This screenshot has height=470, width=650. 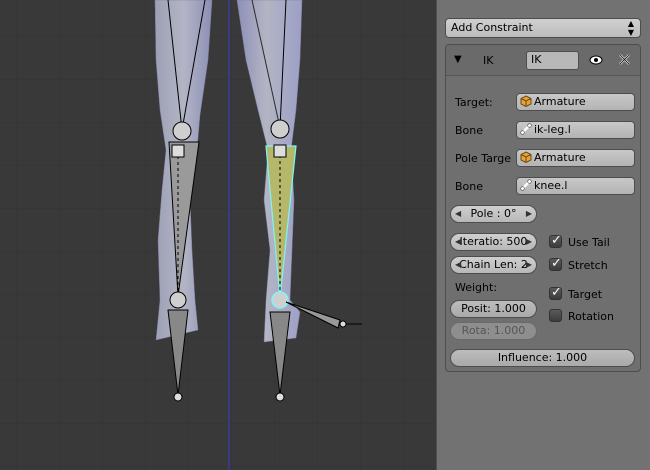 I want to click on disclosure-triangle-icon: ▼, so click(x=458, y=59).